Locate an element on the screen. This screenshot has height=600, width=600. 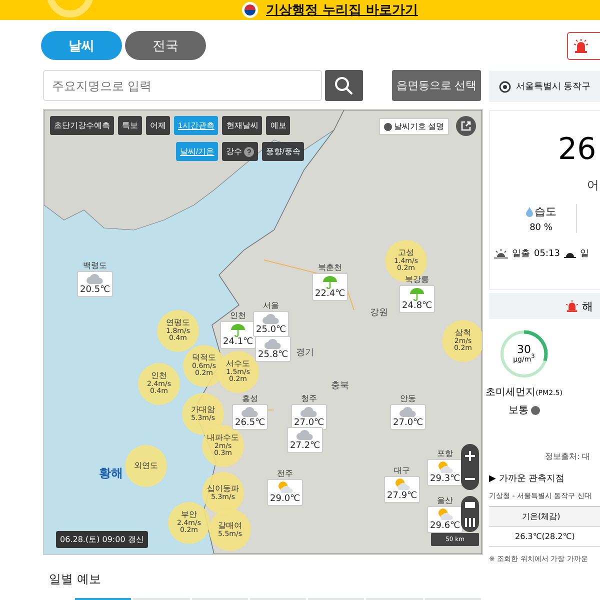
map-layer-button: 강수 is located at coordinates (240, 151).